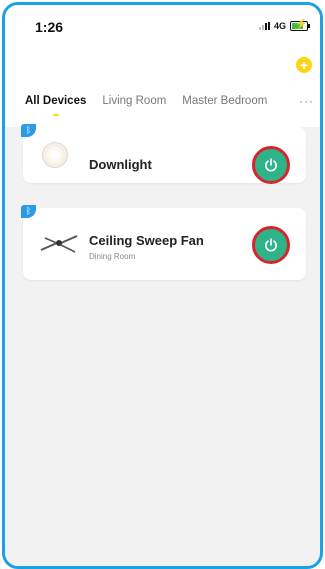 The width and height of the screenshot is (325, 569). I want to click on device-card-downlight: ᛒ Downlight, so click(163, 154).